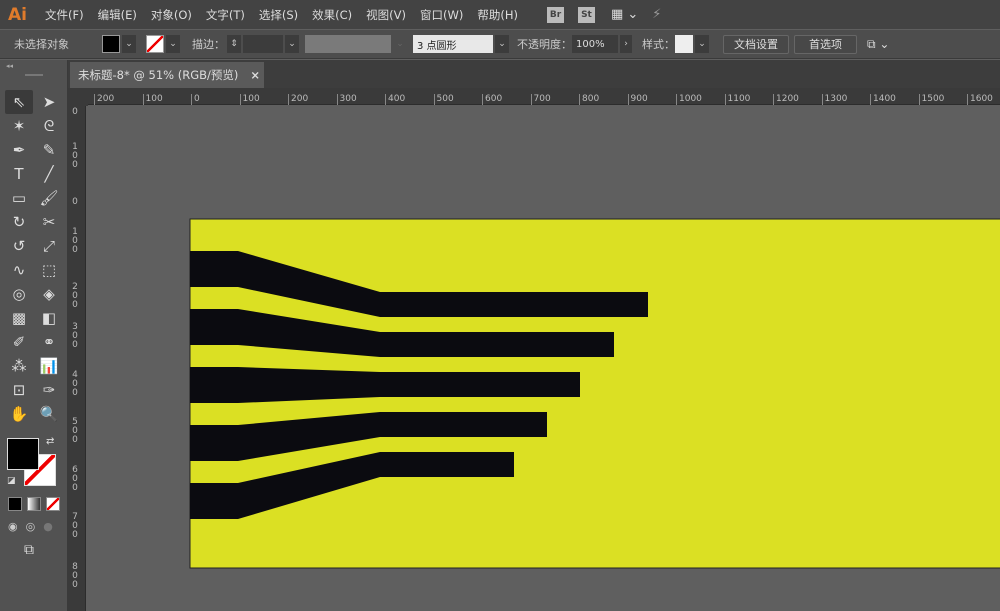 The height and width of the screenshot is (611, 1000). Describe the element at coordinates (19, 270) in the screenshot. I see `warp-tool-icon: ∿` at that location.